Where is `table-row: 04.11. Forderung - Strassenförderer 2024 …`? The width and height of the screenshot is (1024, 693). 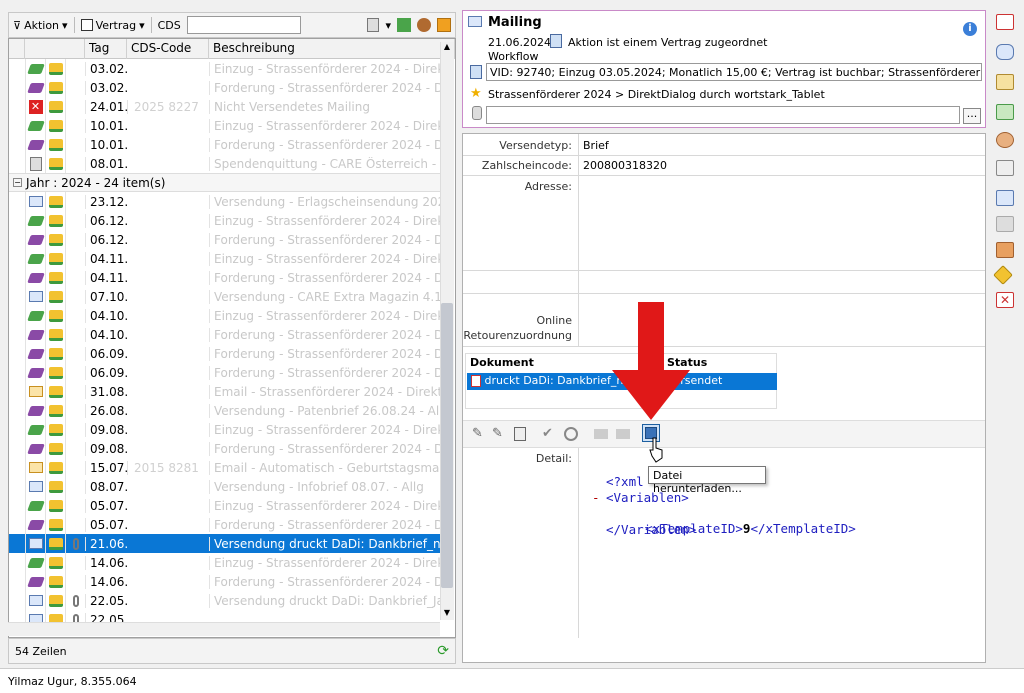 table-row: 04.11. Forderung - Strassenförderer 2024 … is located at coordinates (225, 277).